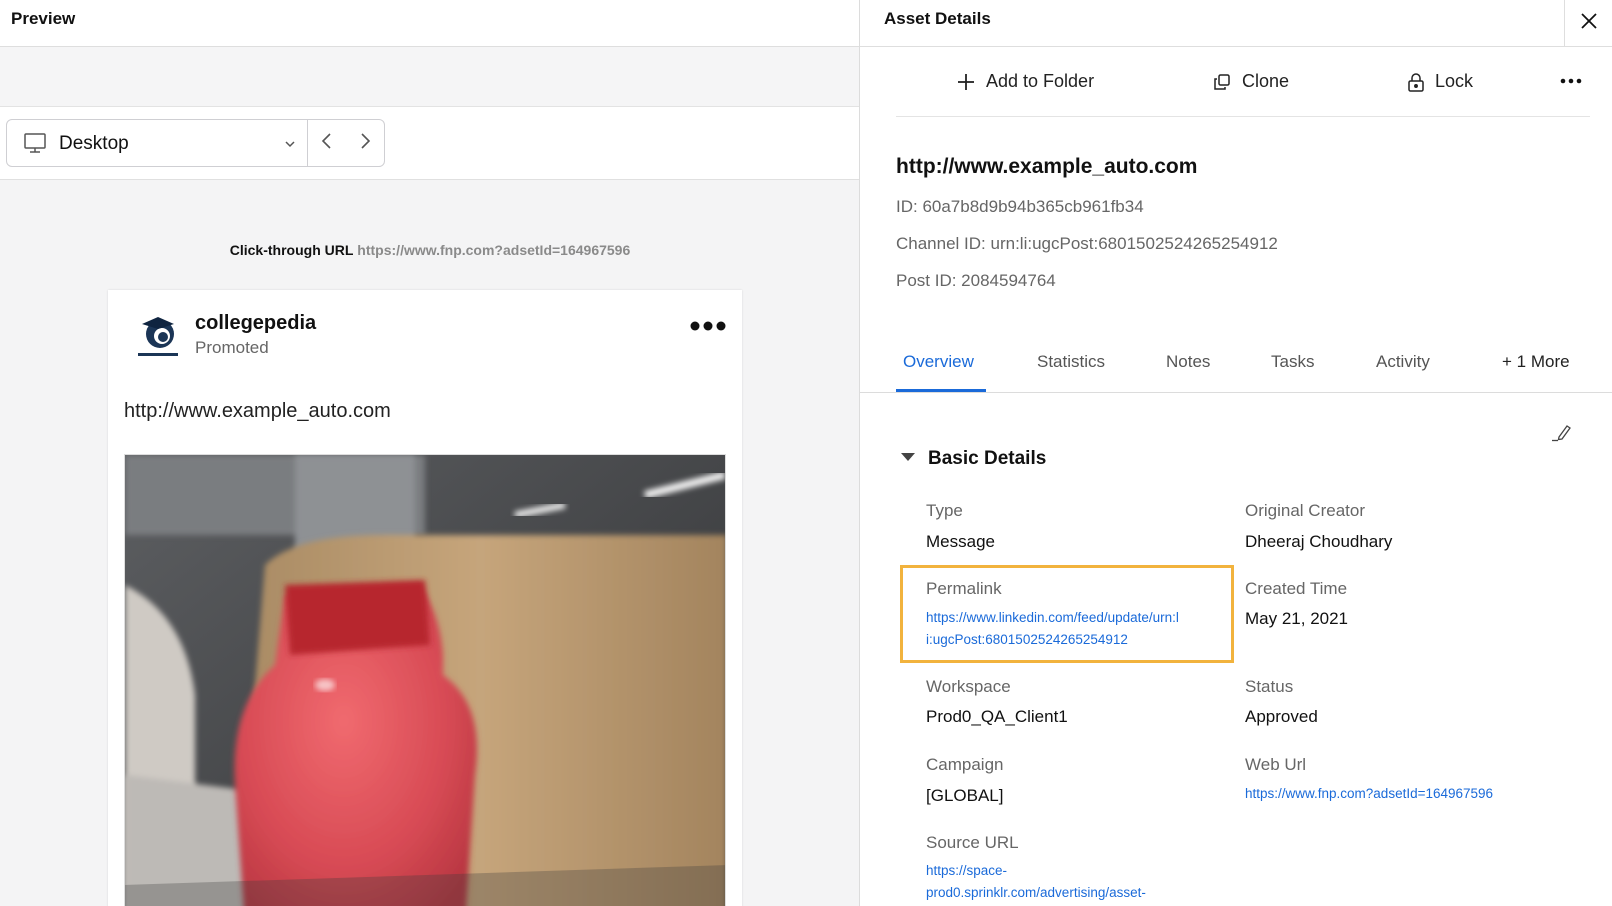 This screenshot has width=1612, height=906. I want to click on tab-more: + 1 More, so click(1536, 362).